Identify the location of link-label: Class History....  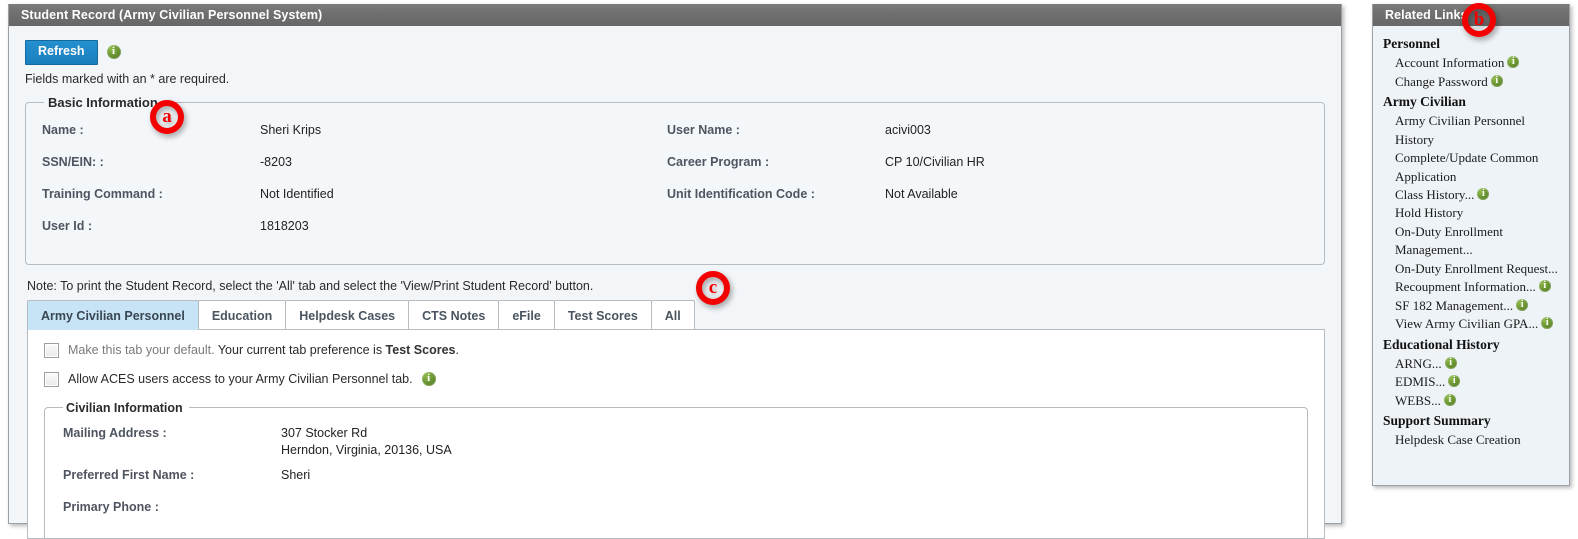
(1435, 195).